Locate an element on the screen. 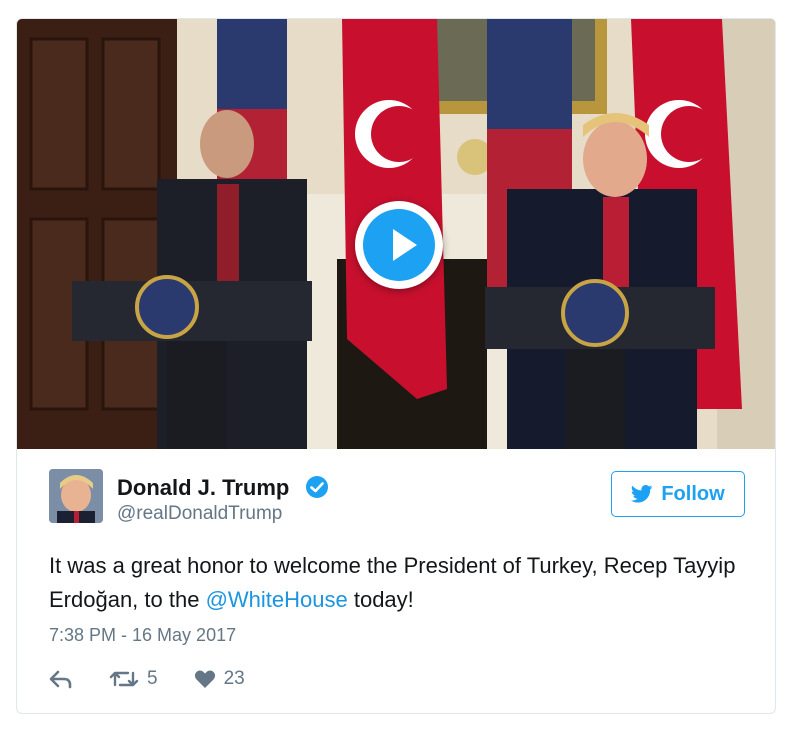 This screenshot has width=799, height=738. play-icon is located at coordinates (405, 245).